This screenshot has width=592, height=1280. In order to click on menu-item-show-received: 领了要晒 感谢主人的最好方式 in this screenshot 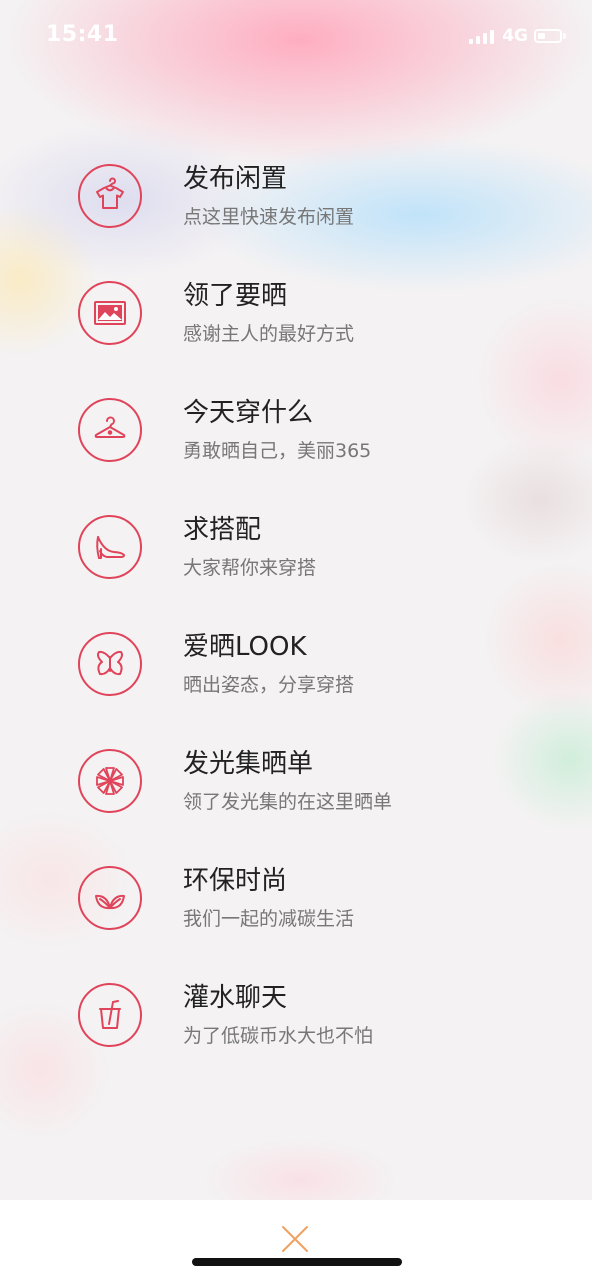, I will do `click(296, 313)`.